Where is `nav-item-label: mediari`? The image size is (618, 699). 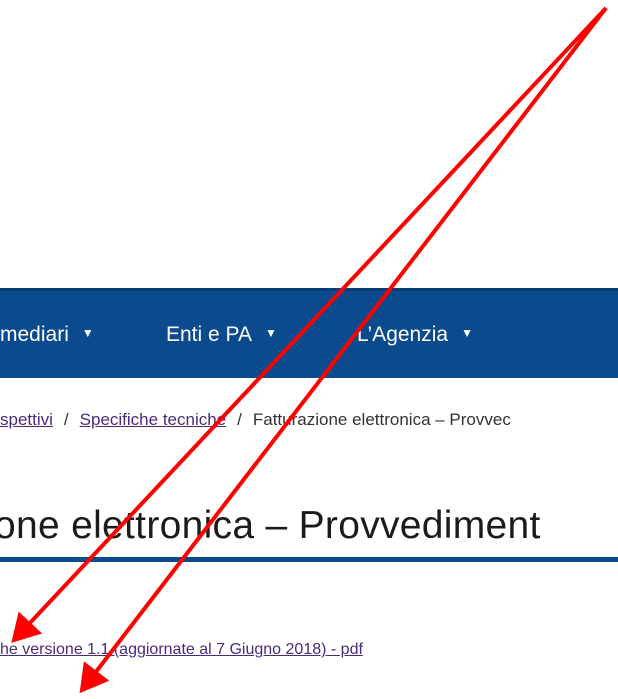 nav-item-label: mediari is located at coordinates (34, 334).